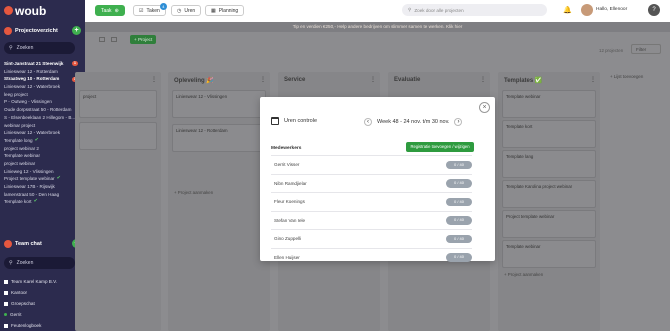 The height and width of the screenshot is (331, 670). Describe the element at coordinates (43, 126) in the screenshot. I see `sidebar-project-item: webinar project` at that location.